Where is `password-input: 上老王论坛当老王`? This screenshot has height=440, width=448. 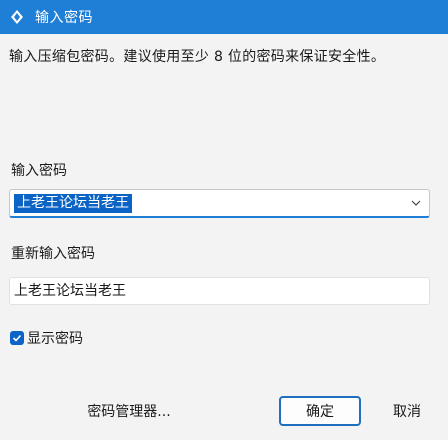 password-input: 上老王论坛当老王 is located at coordinates (73, 203).